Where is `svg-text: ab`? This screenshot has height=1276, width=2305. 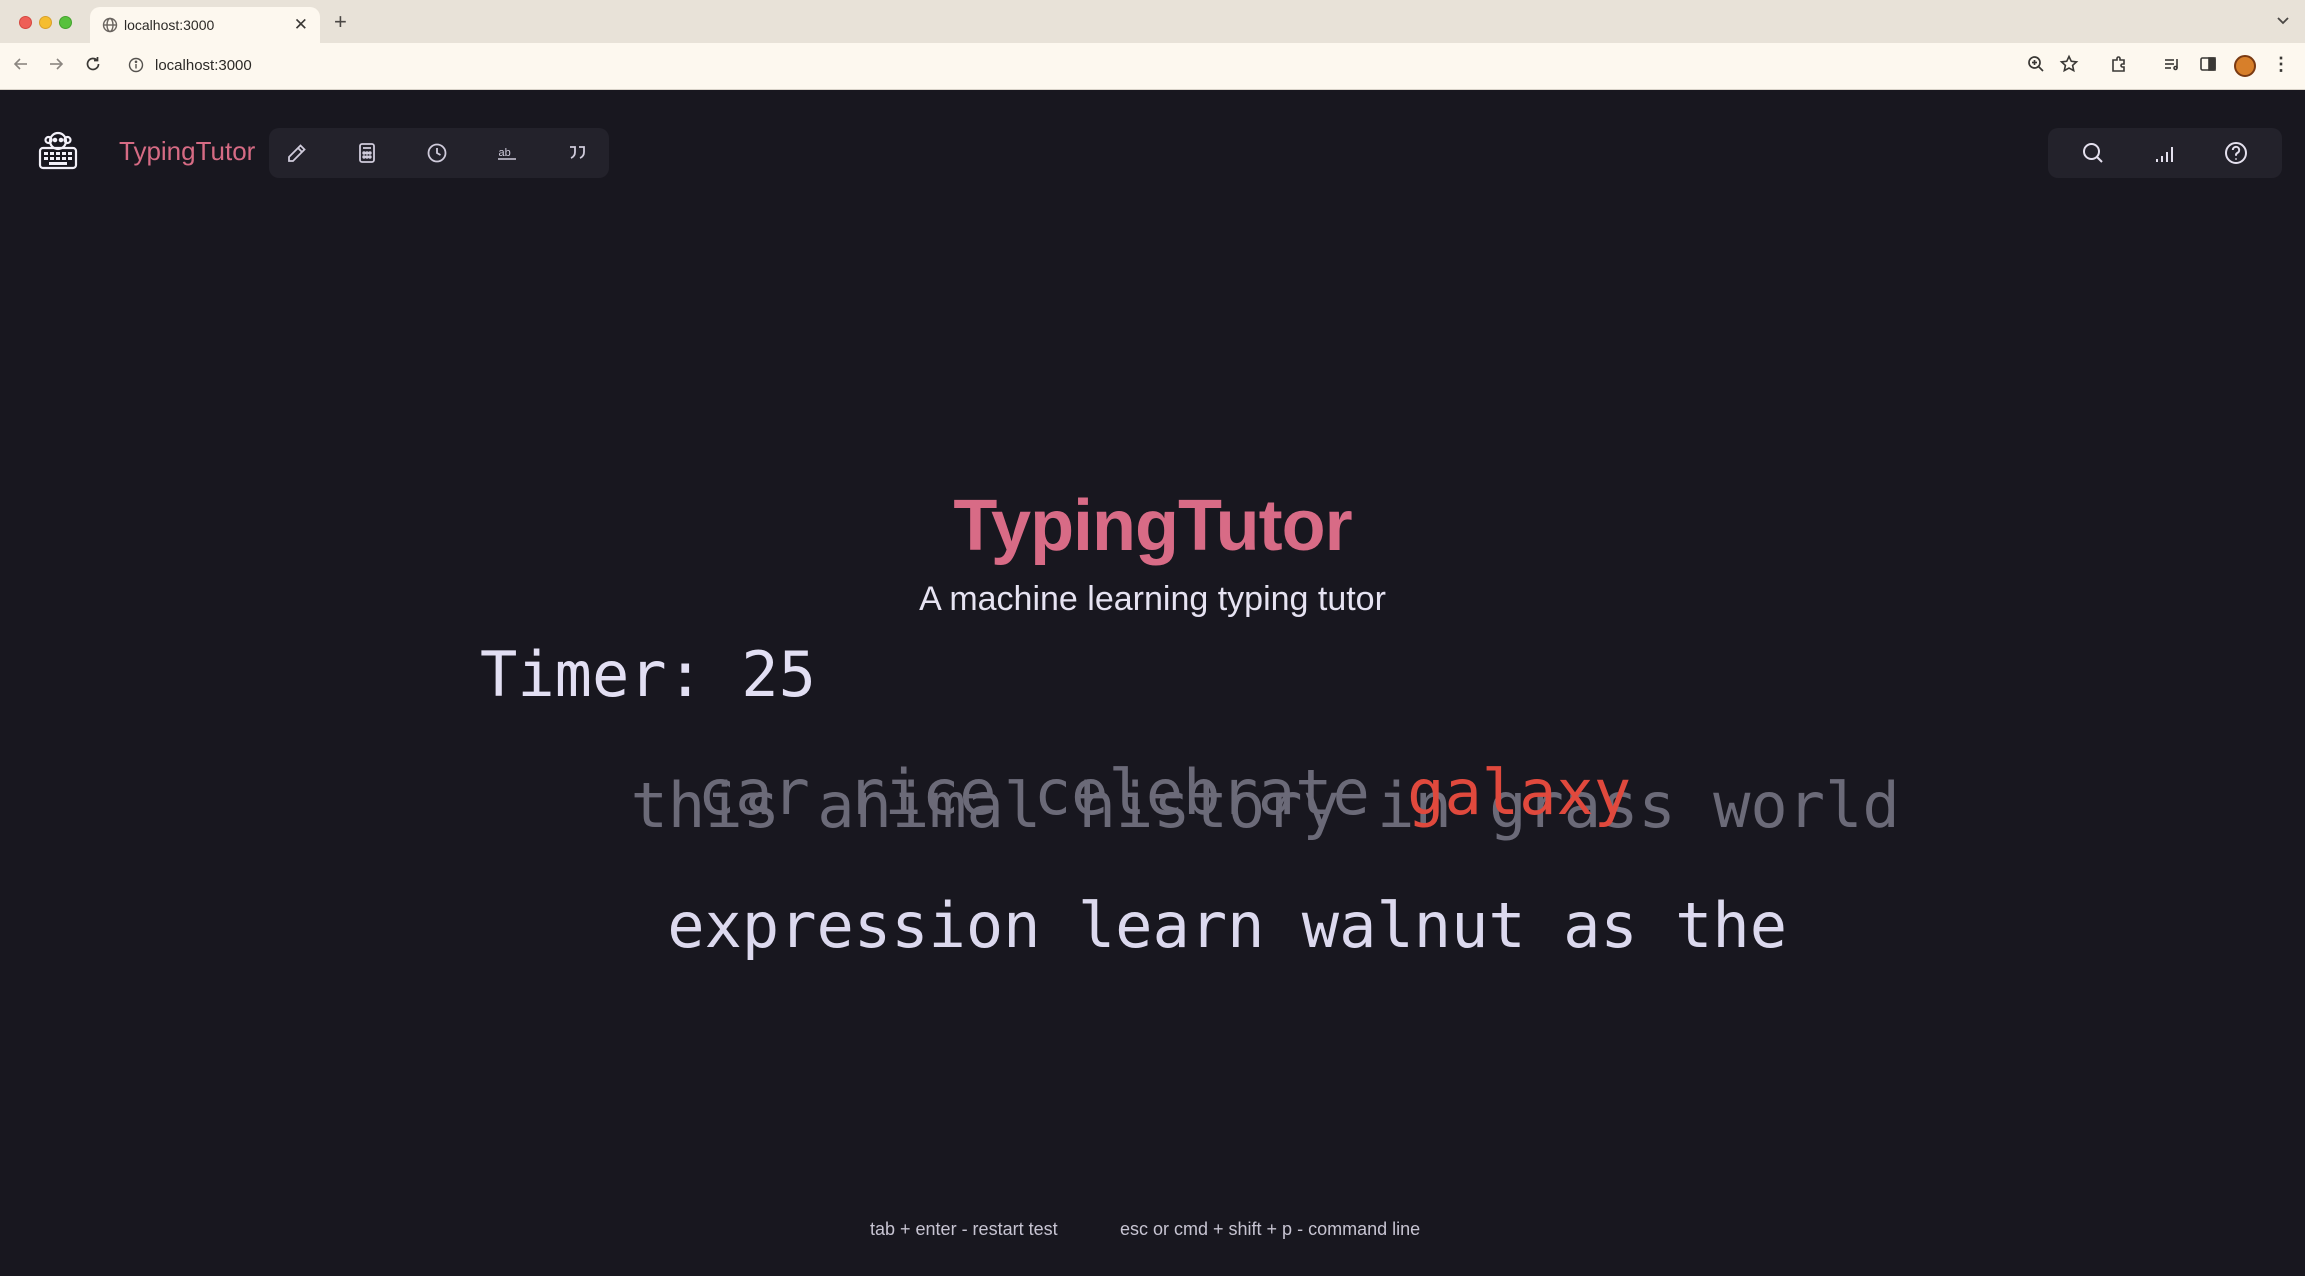 svg-text: ab is located at coordinates (505, 153).